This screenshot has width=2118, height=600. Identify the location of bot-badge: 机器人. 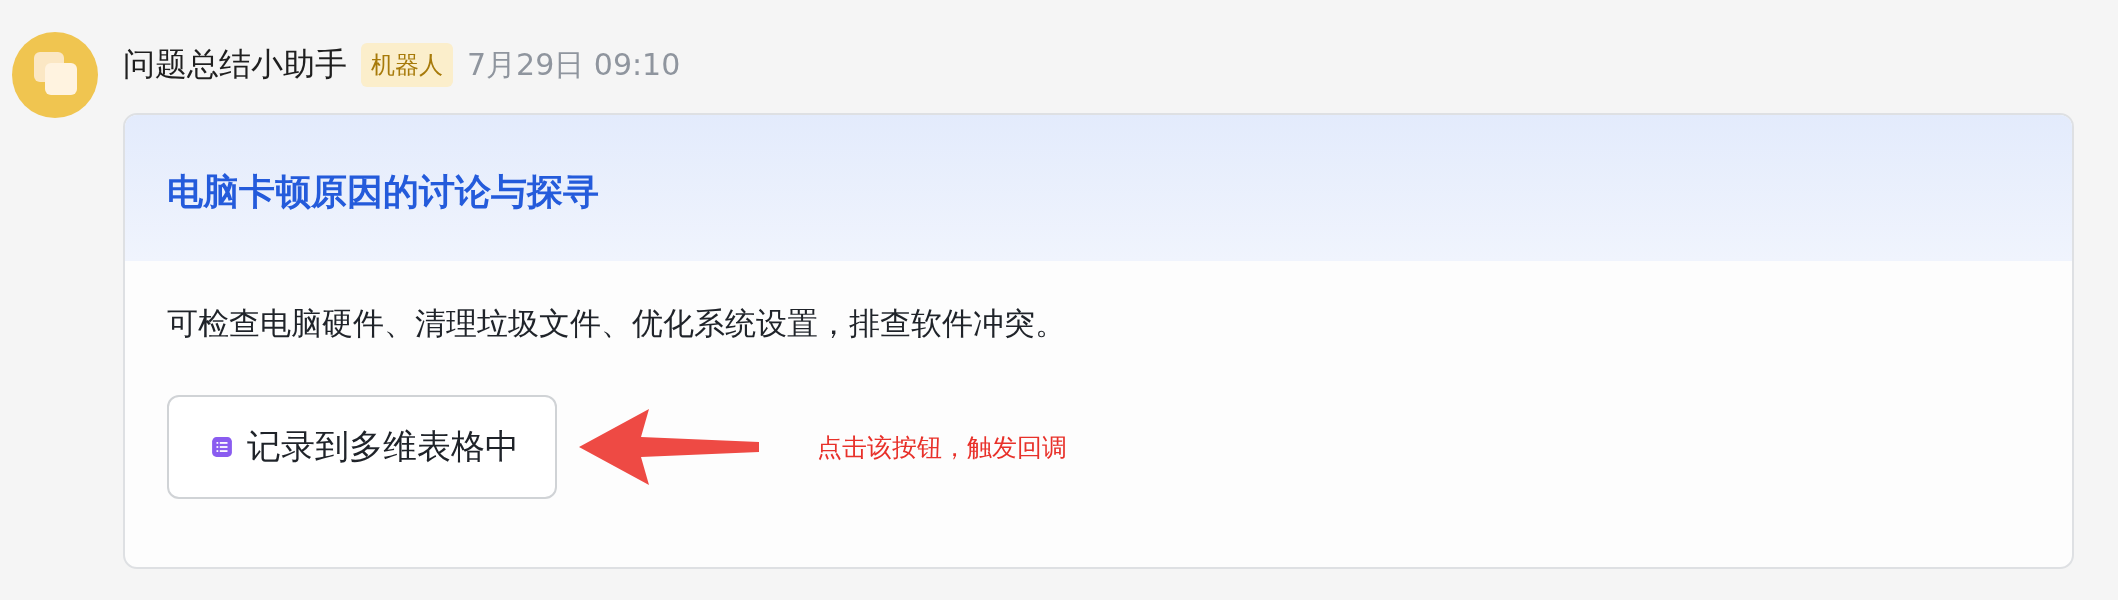
(407, 65).